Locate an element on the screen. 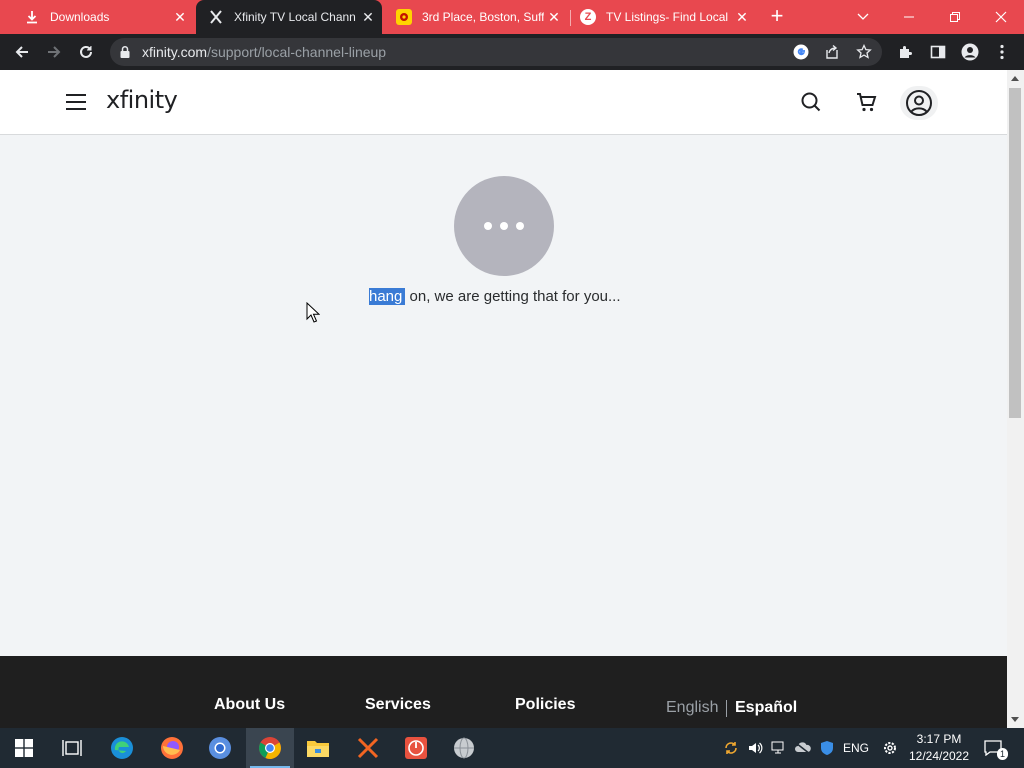  search-icon is located at coordinates (811, 102).